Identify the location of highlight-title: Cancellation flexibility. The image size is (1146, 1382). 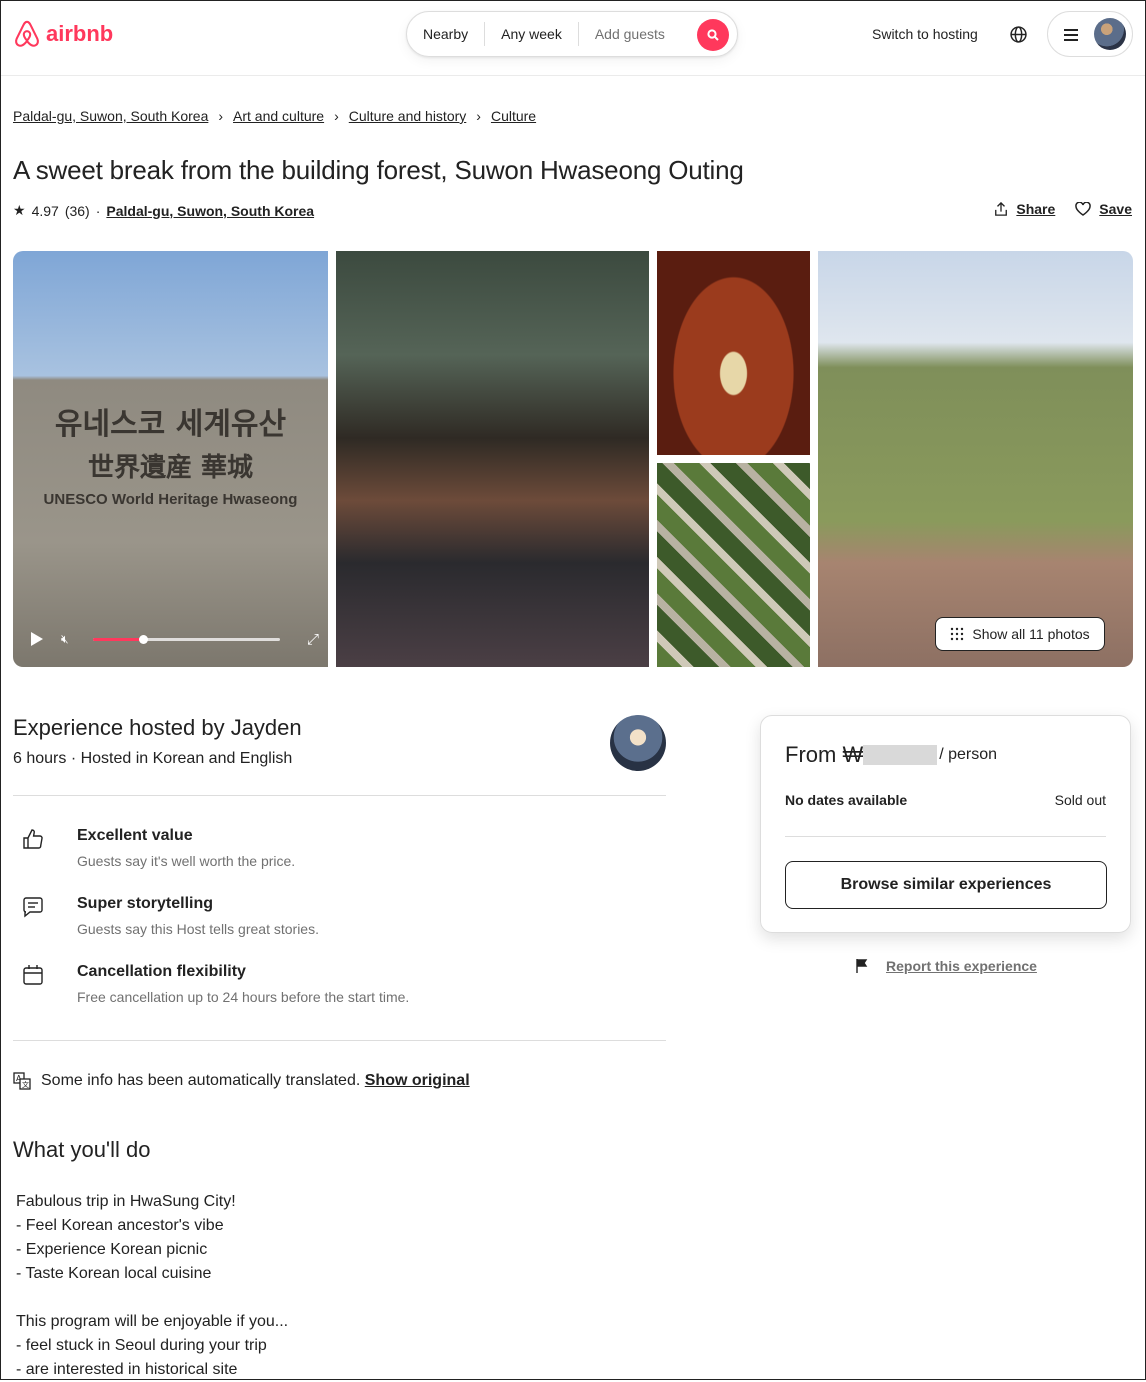
(161, 971).